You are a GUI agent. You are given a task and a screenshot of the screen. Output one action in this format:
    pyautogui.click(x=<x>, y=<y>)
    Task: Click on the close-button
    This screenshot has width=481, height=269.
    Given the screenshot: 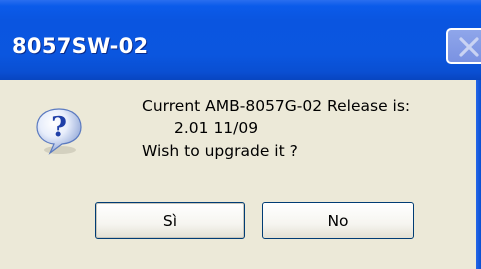 What is the action you would take?
    pyautogui.click(x=463, y=46)
    